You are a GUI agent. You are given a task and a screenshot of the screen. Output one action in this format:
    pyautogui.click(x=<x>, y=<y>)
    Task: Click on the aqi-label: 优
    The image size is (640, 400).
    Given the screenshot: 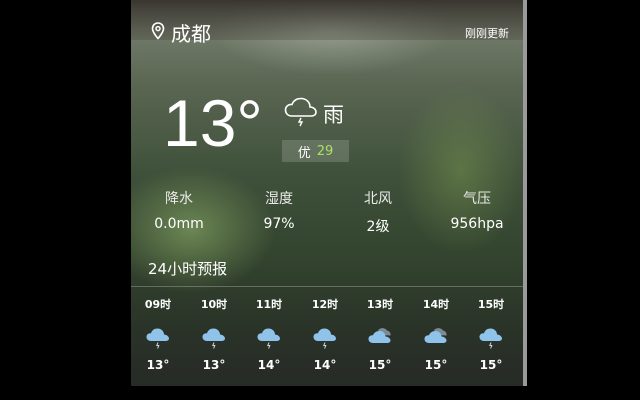 What is the action you would take?
    pyautogui.click(x=304, y=153)
    